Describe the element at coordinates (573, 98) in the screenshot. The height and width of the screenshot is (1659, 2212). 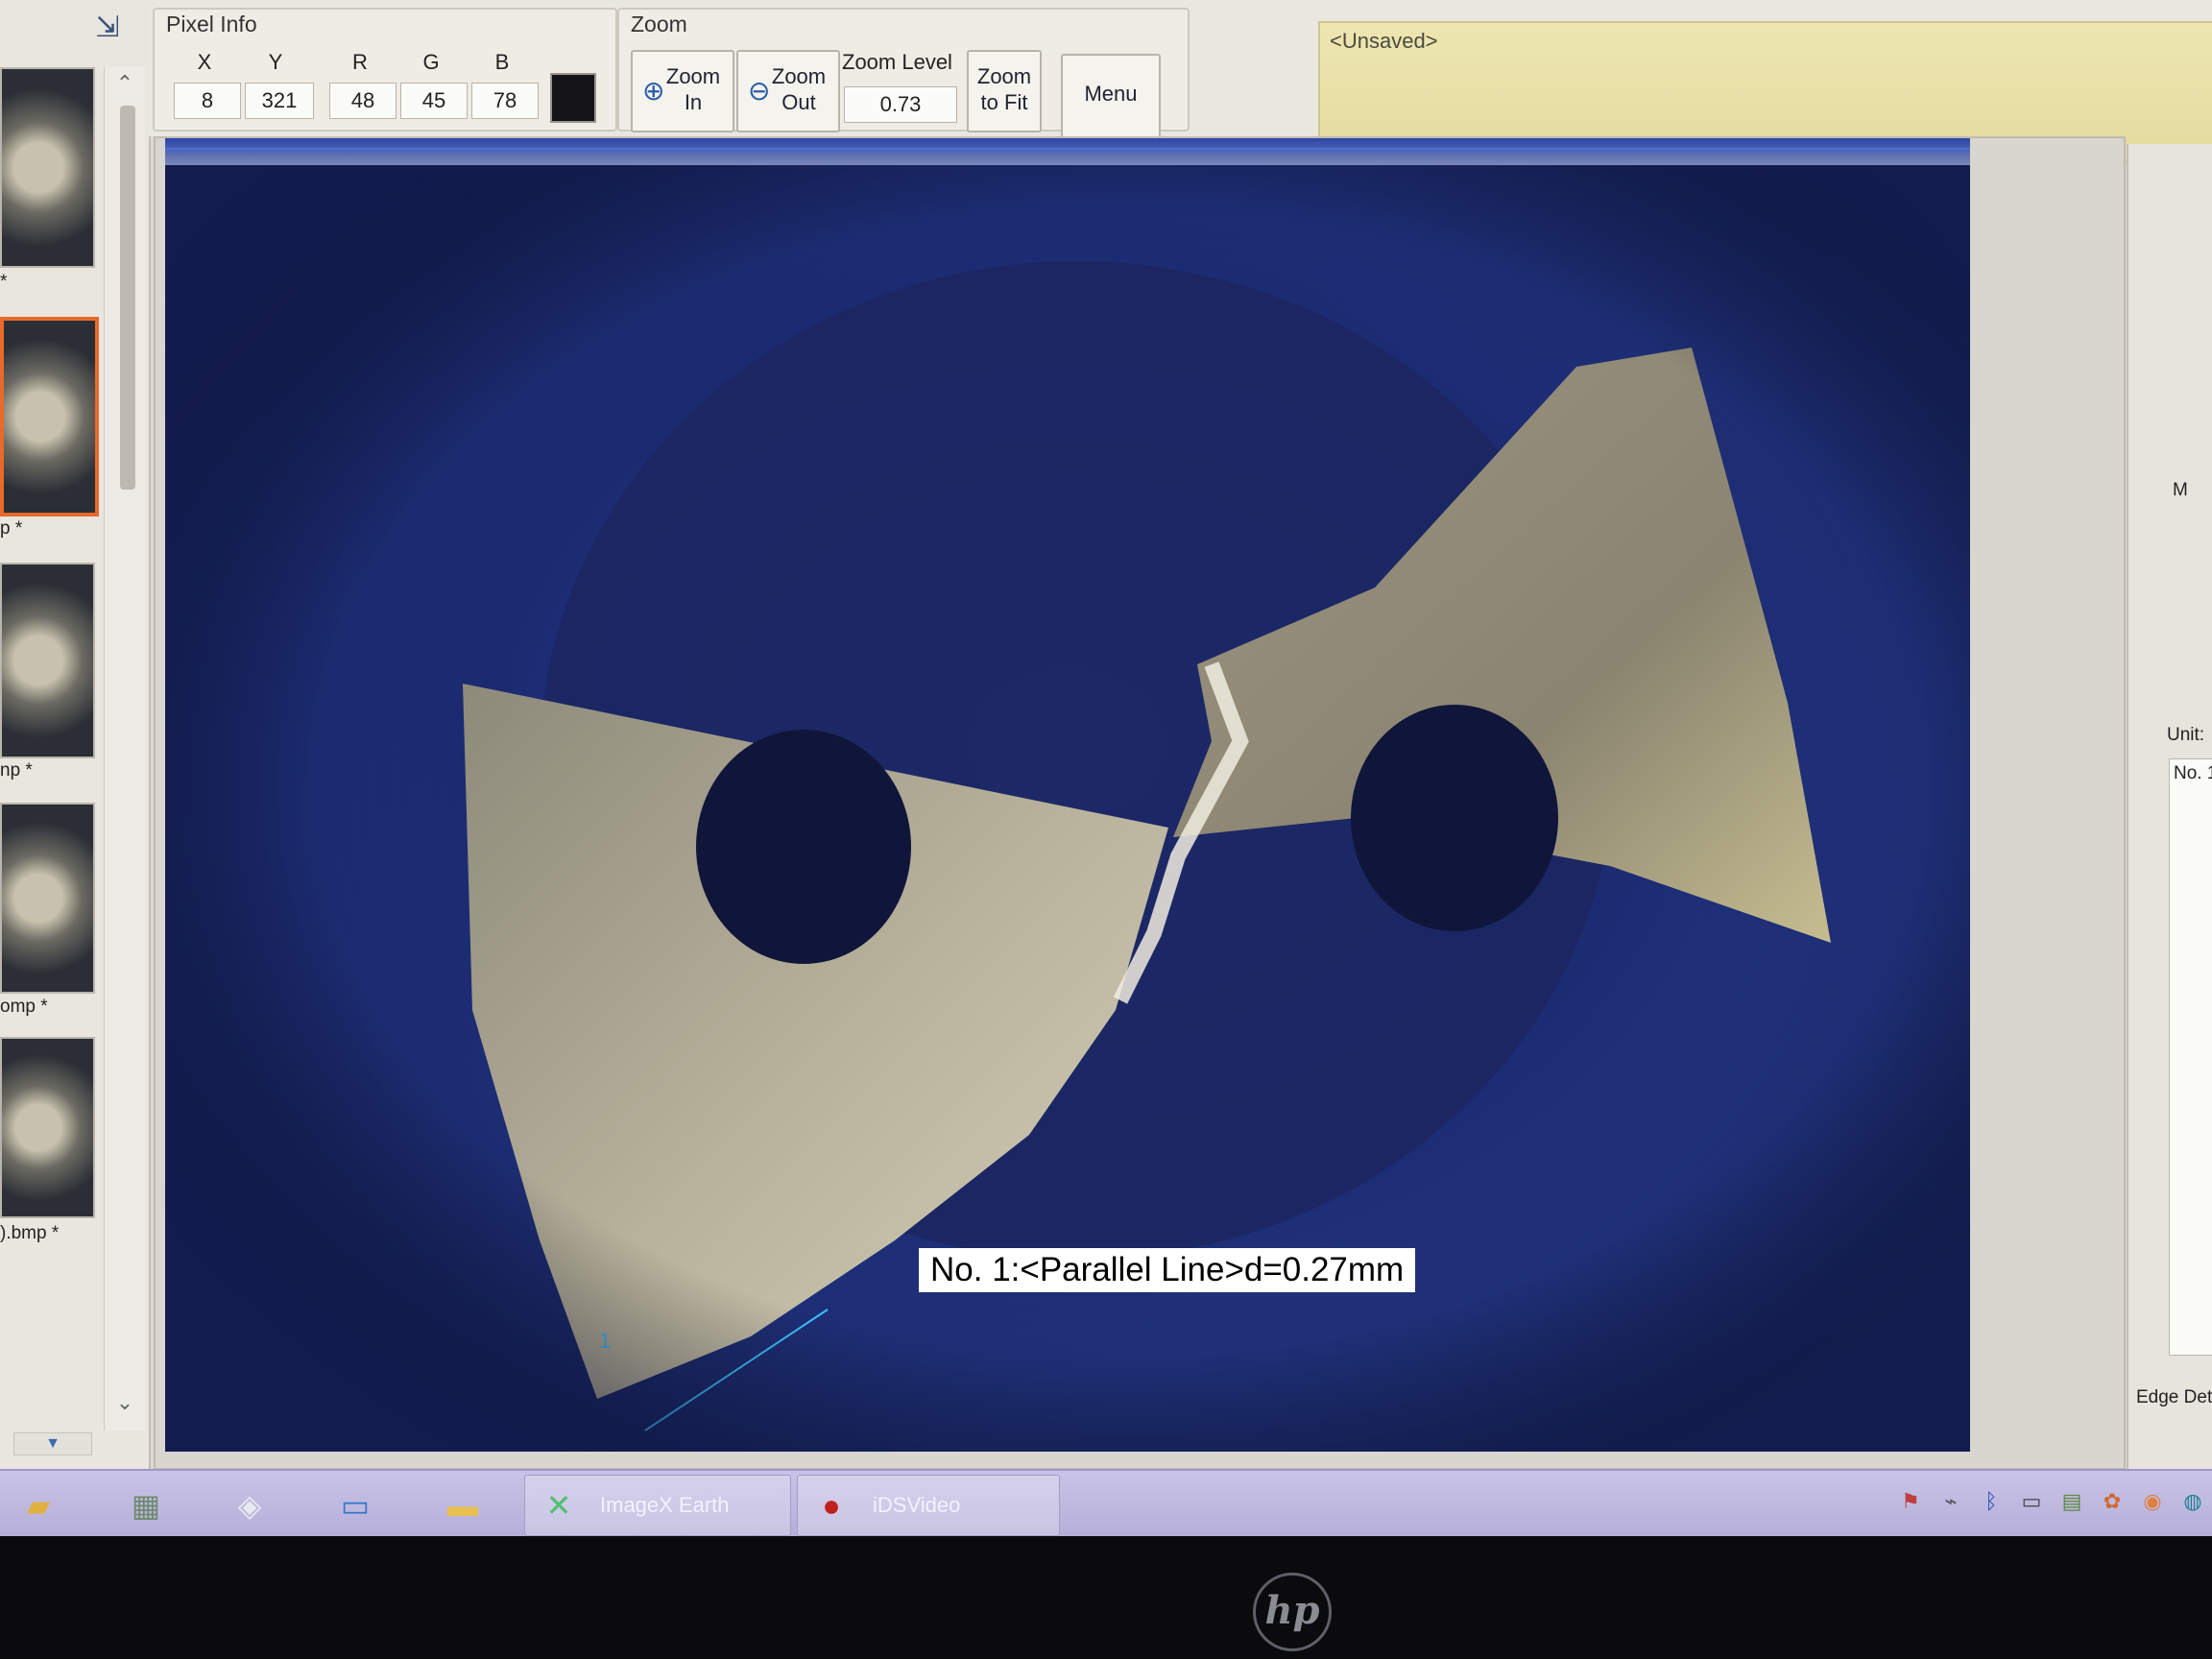
I see `pixel-color-swatch` at that location.